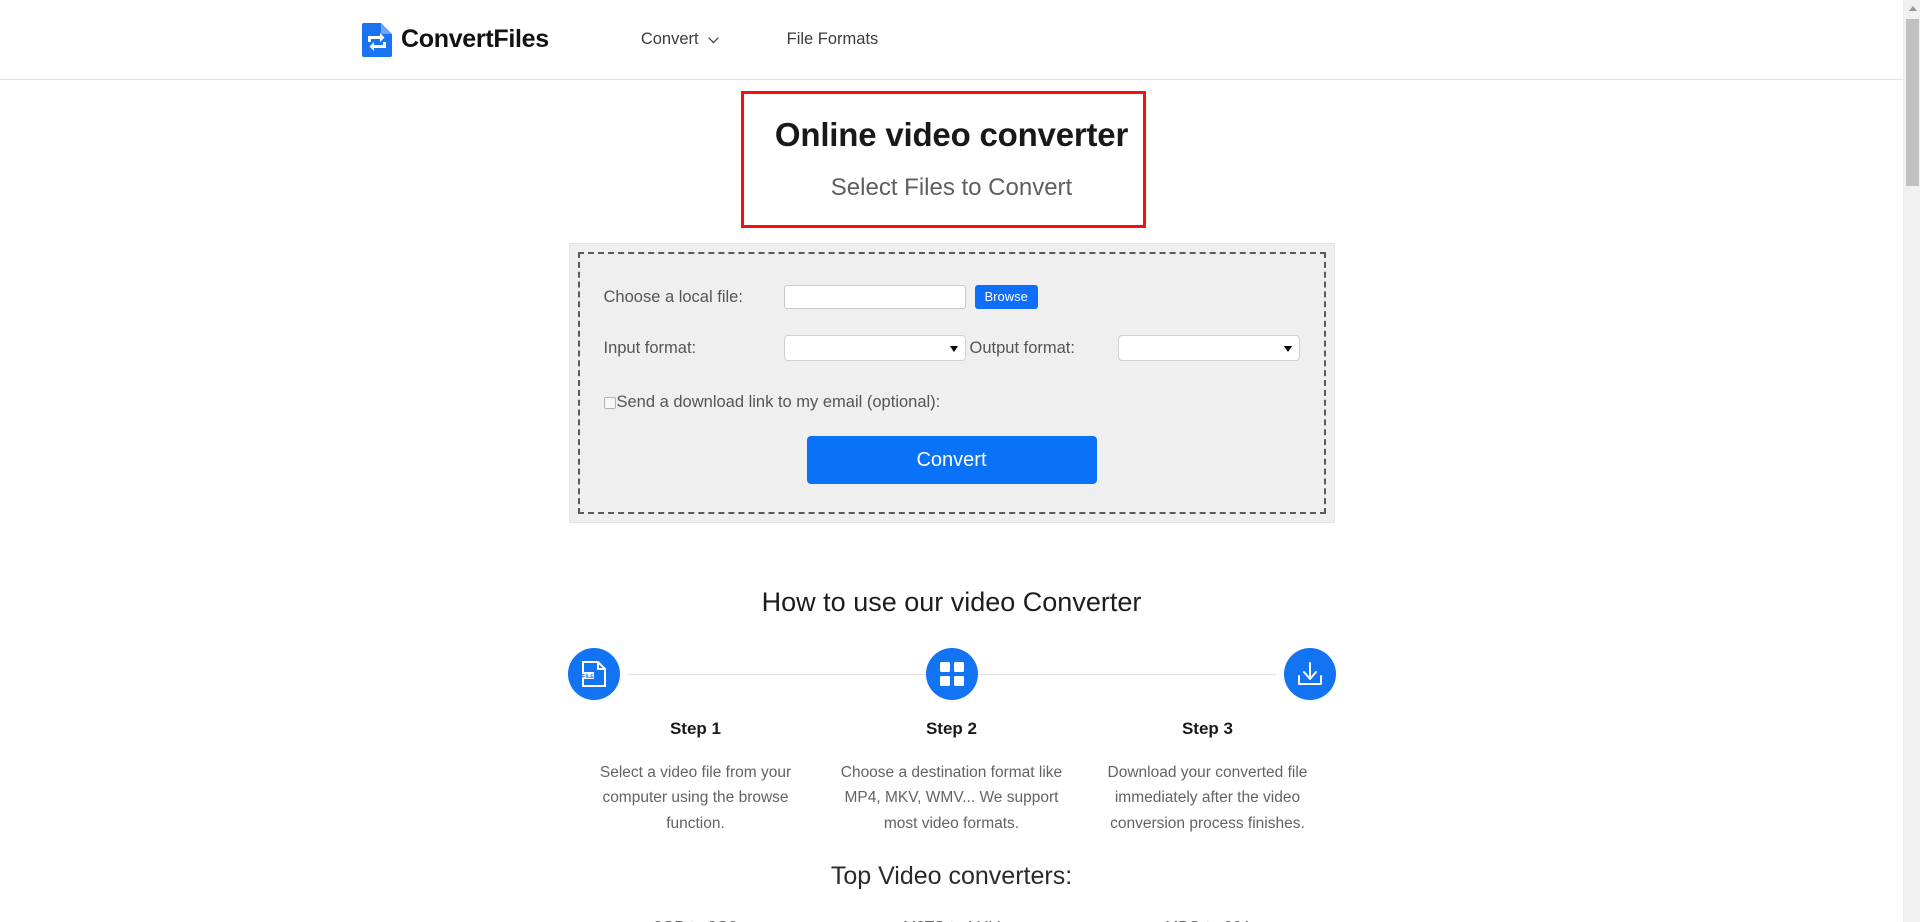 This screenshot has width=1920, height=922. I want to click on convert-button: Convert, so click(951, 460).